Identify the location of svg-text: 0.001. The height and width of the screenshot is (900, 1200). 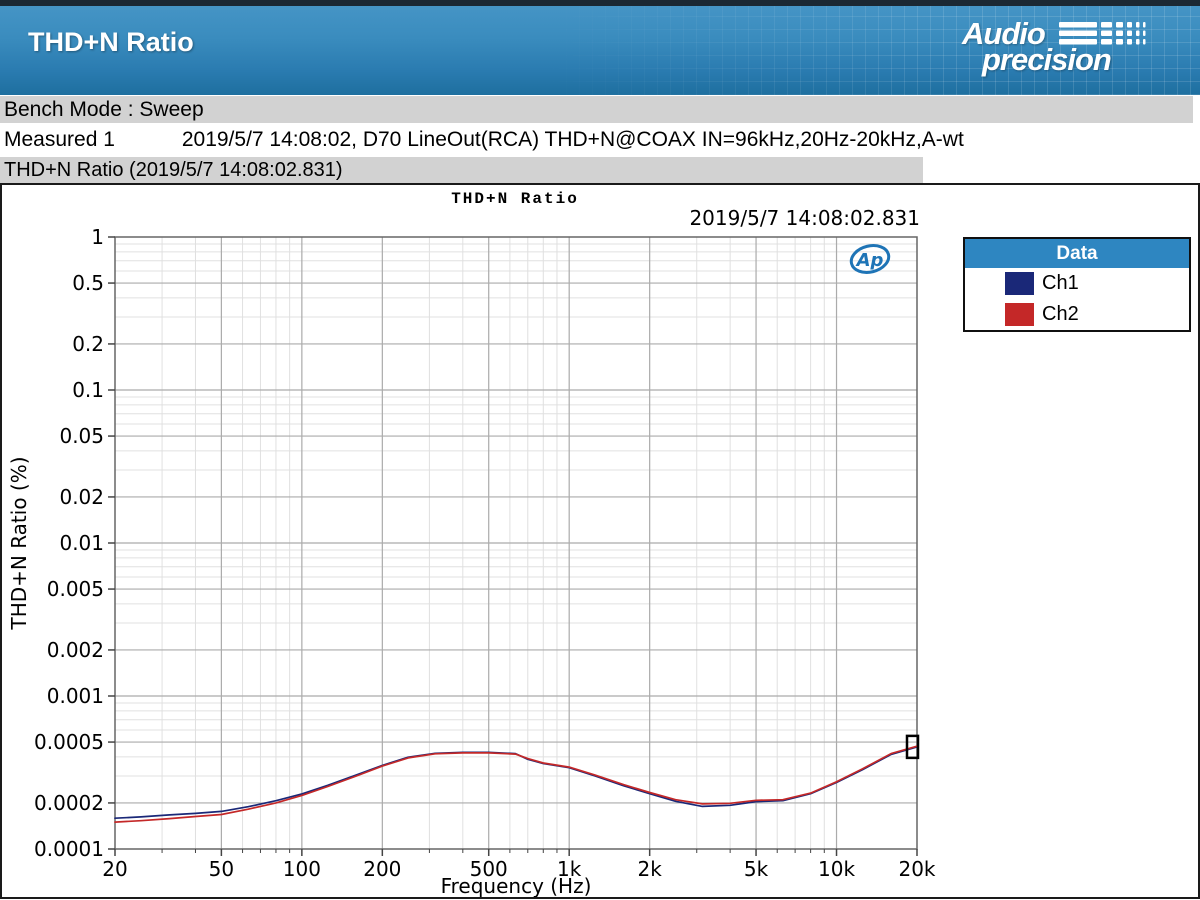
(75, 696).